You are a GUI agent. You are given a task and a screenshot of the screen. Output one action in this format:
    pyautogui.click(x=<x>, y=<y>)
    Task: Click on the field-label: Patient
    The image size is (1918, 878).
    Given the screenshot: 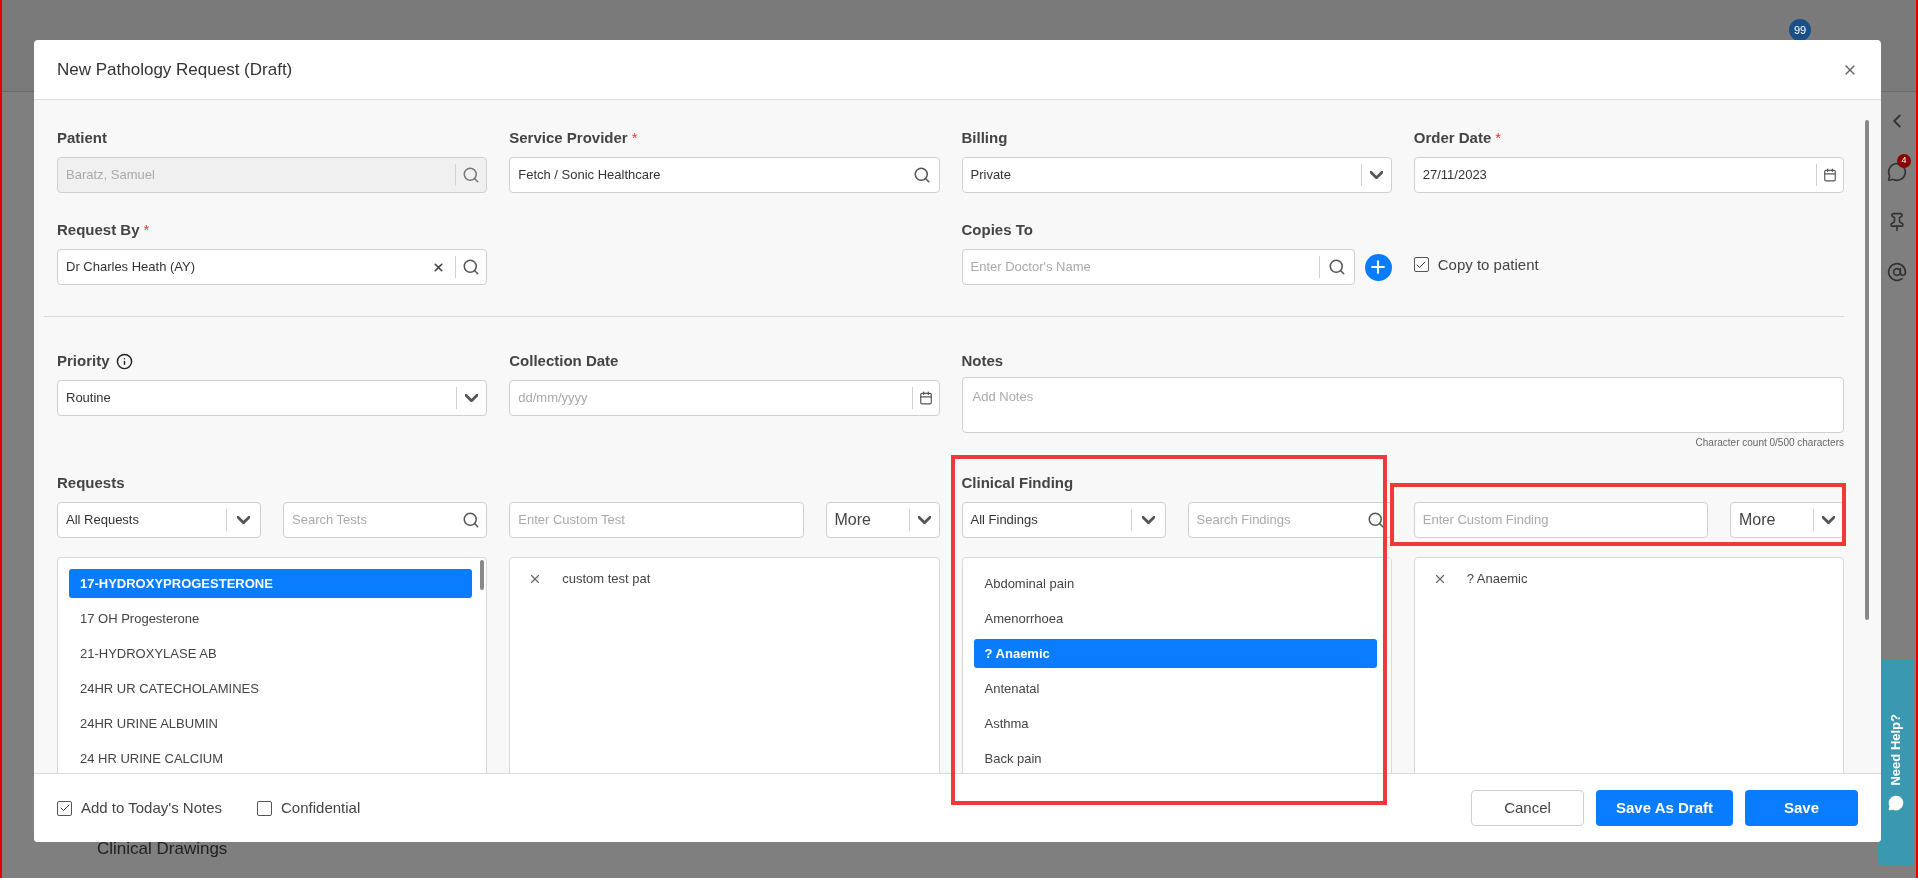 What is the action you would take?
    pyautogui.click(x=82, y=137)
    